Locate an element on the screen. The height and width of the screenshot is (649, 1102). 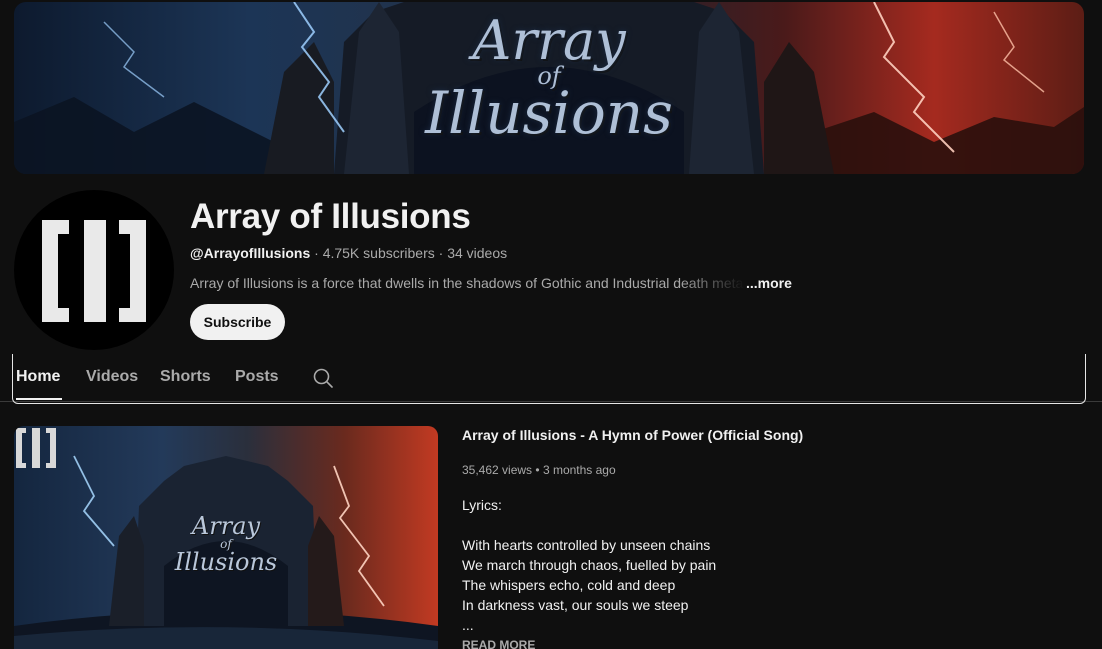
featured-video-thumbnail: Array of Illusions is located at coordinates (226, 537).